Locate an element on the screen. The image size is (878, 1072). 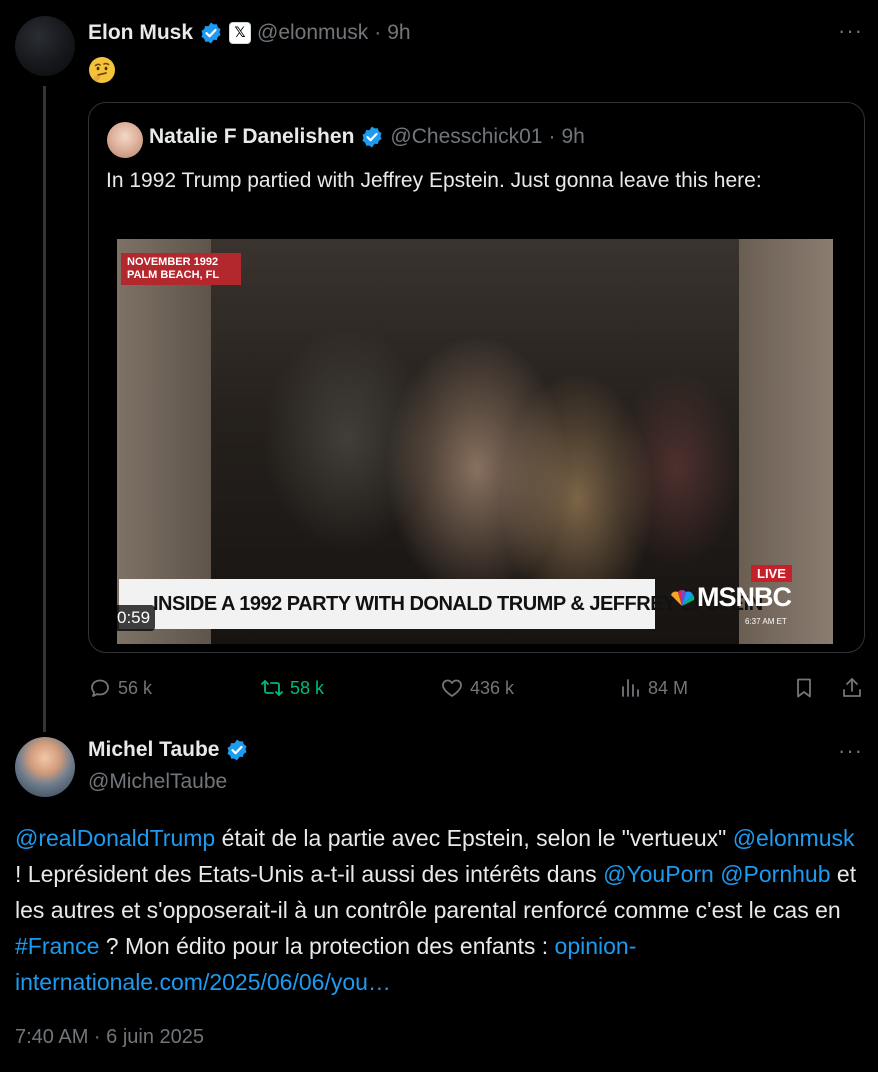
video-duration: 0:59 is located at coordinates (134, 618).